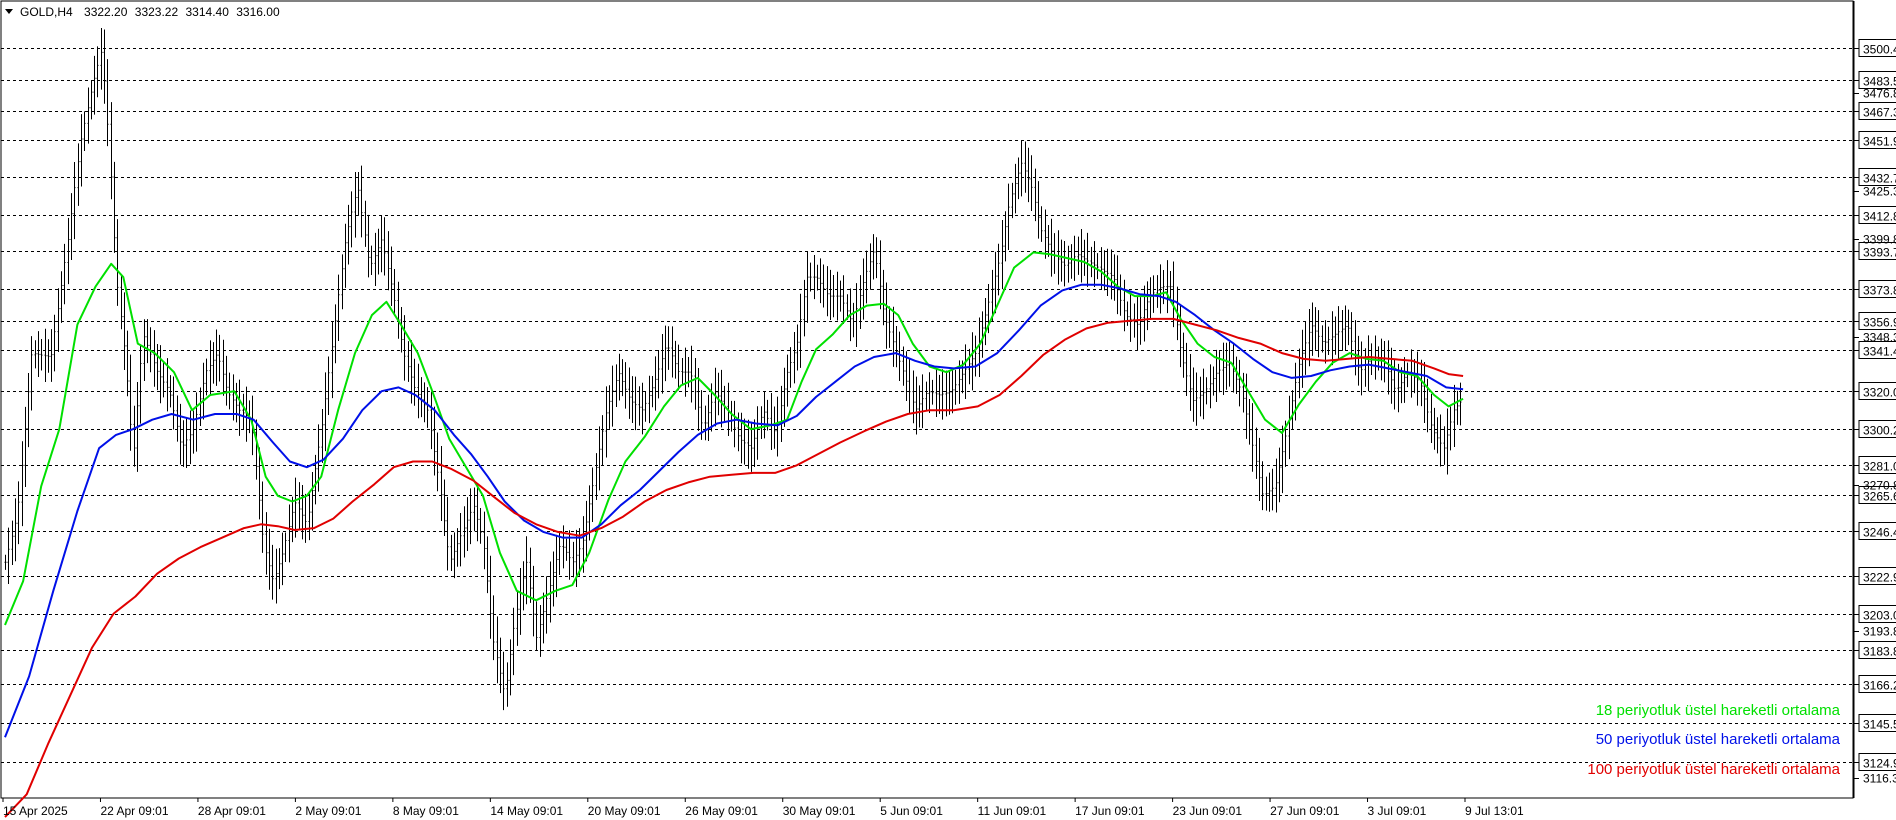 This screenshot has width=1896, height=820. Describe the element at coordinates (1879, 764) in the screenshot. I see `price-level-label: 3124.97` at that location.